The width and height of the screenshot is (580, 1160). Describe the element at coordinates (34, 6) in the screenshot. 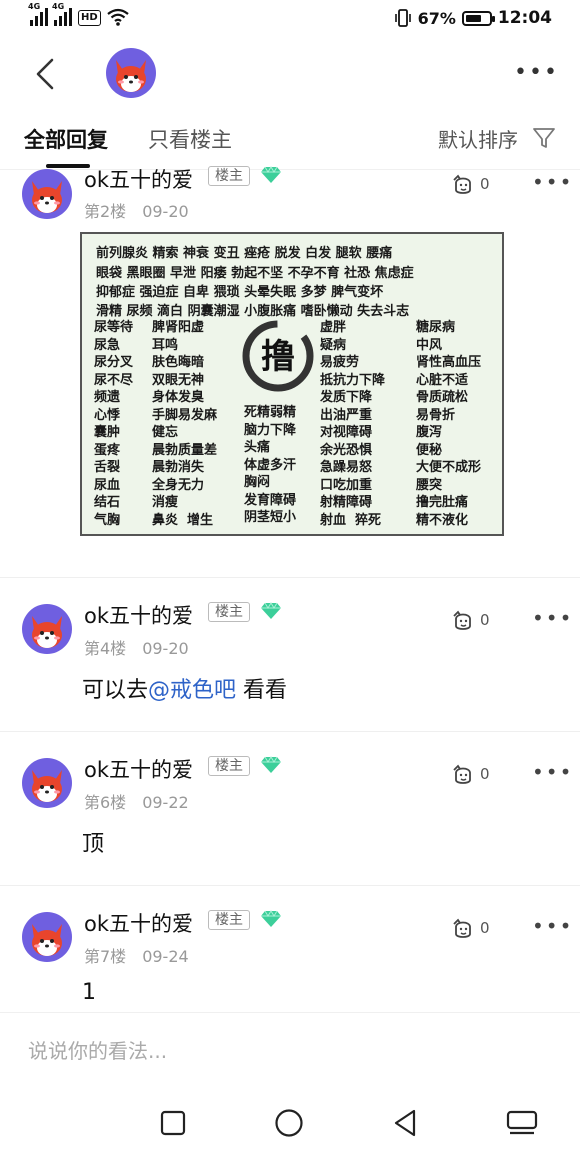

I see `network-type-1: 4G` at that location.